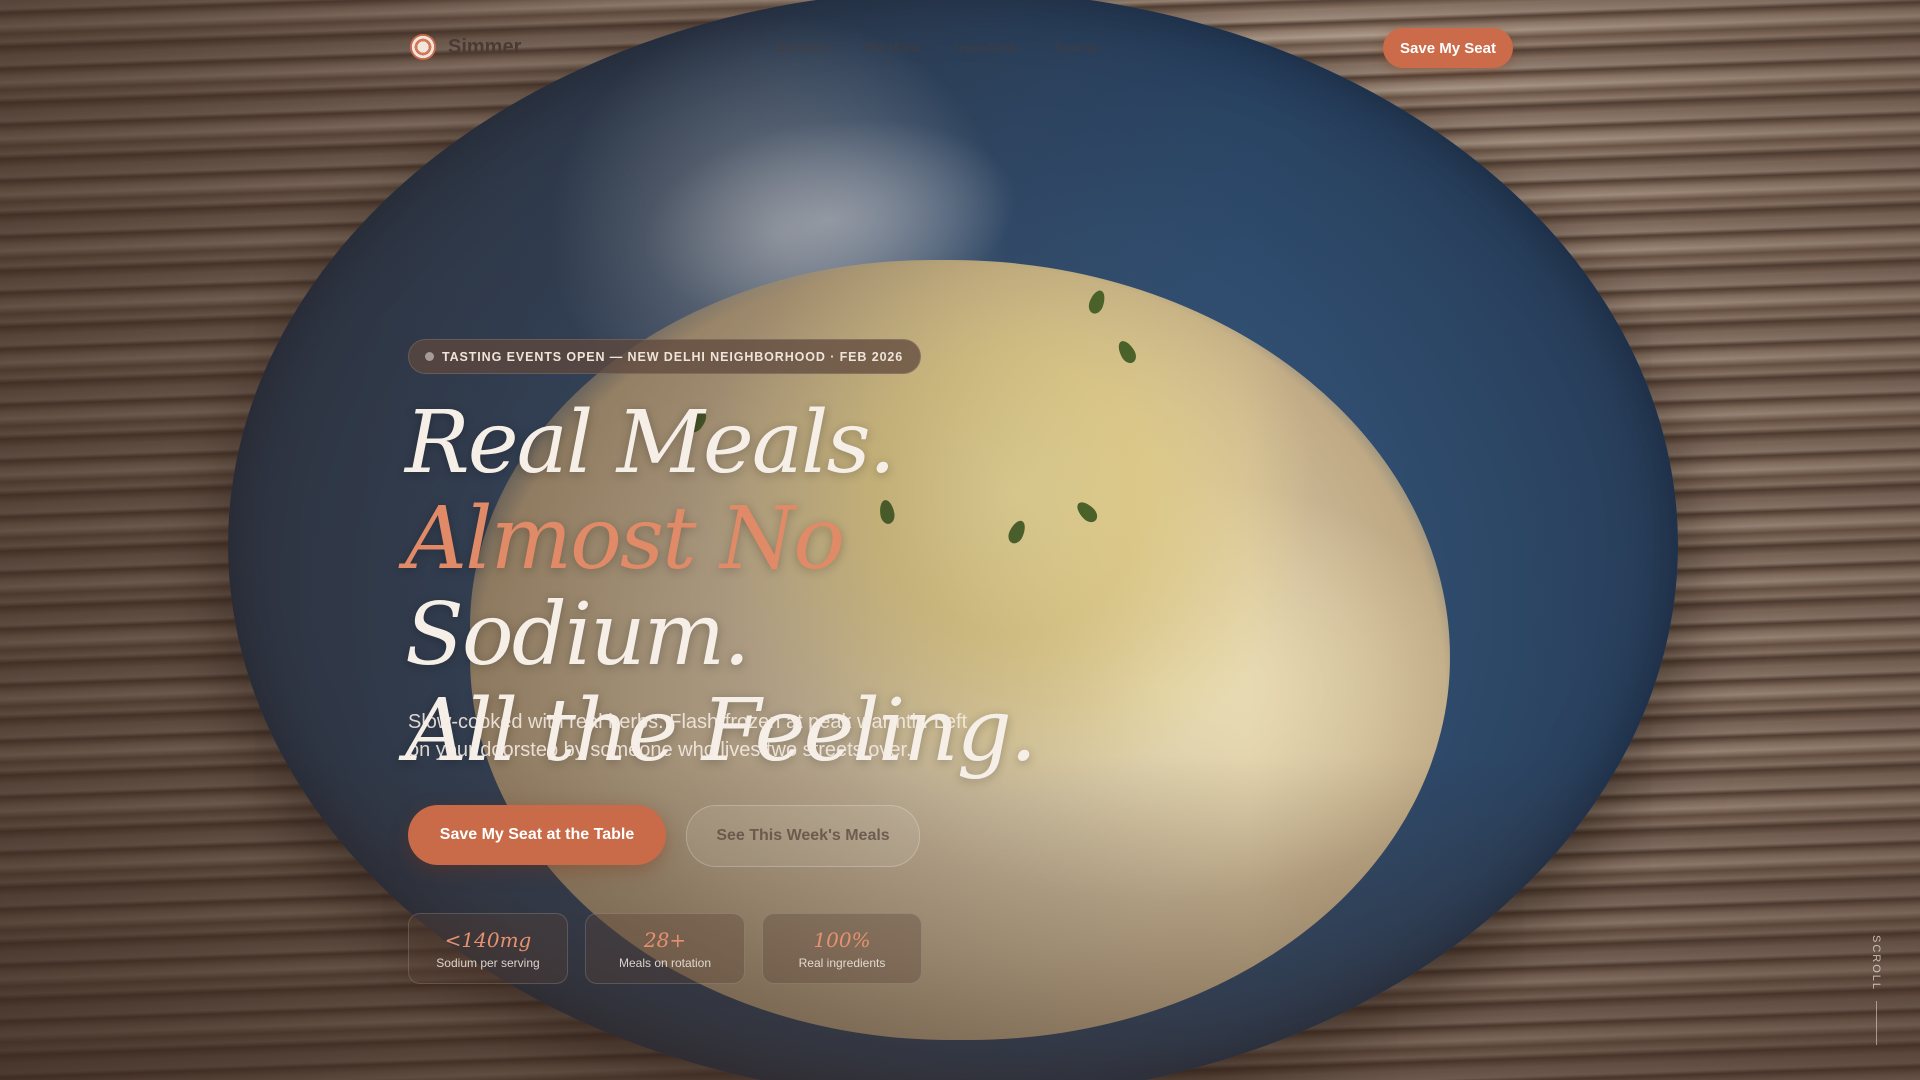  What do you see at coordinates (938, 47) in the screenshot?
I see `main-nav: Our story The Menu Ingredients Tastings` at bounding box center [938, 47].